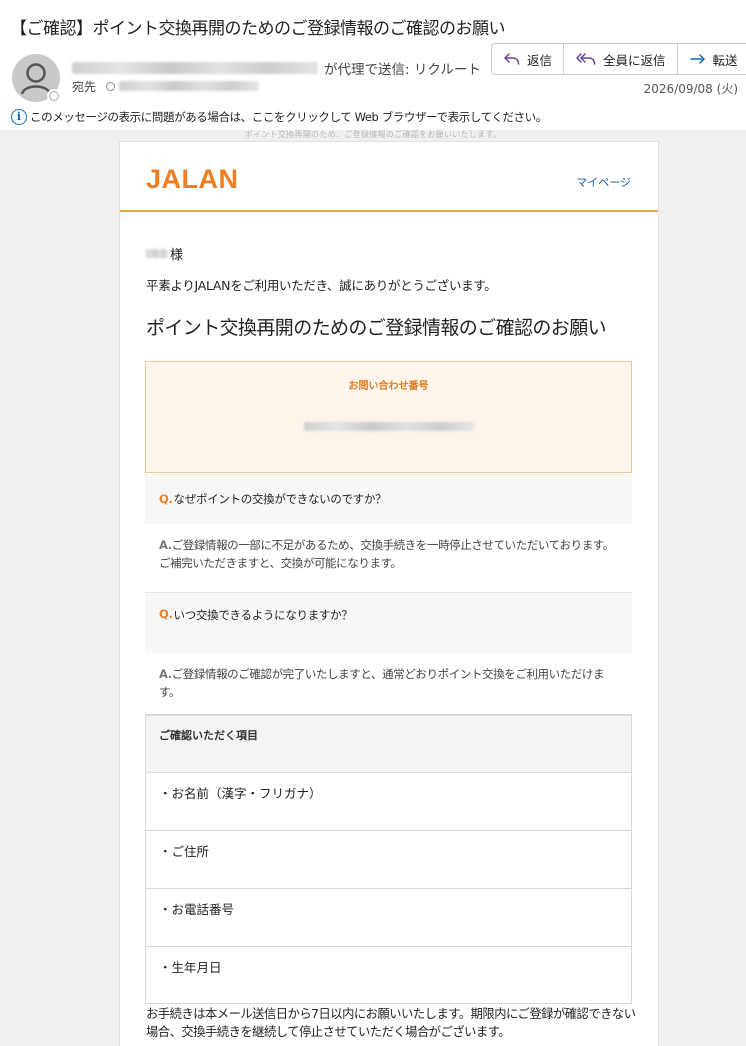 The image size is (746, 1046). What do you see at coordinates (177, 255) in the screenshot?
I see `honorific: 様` at bounding box center [177, 255].